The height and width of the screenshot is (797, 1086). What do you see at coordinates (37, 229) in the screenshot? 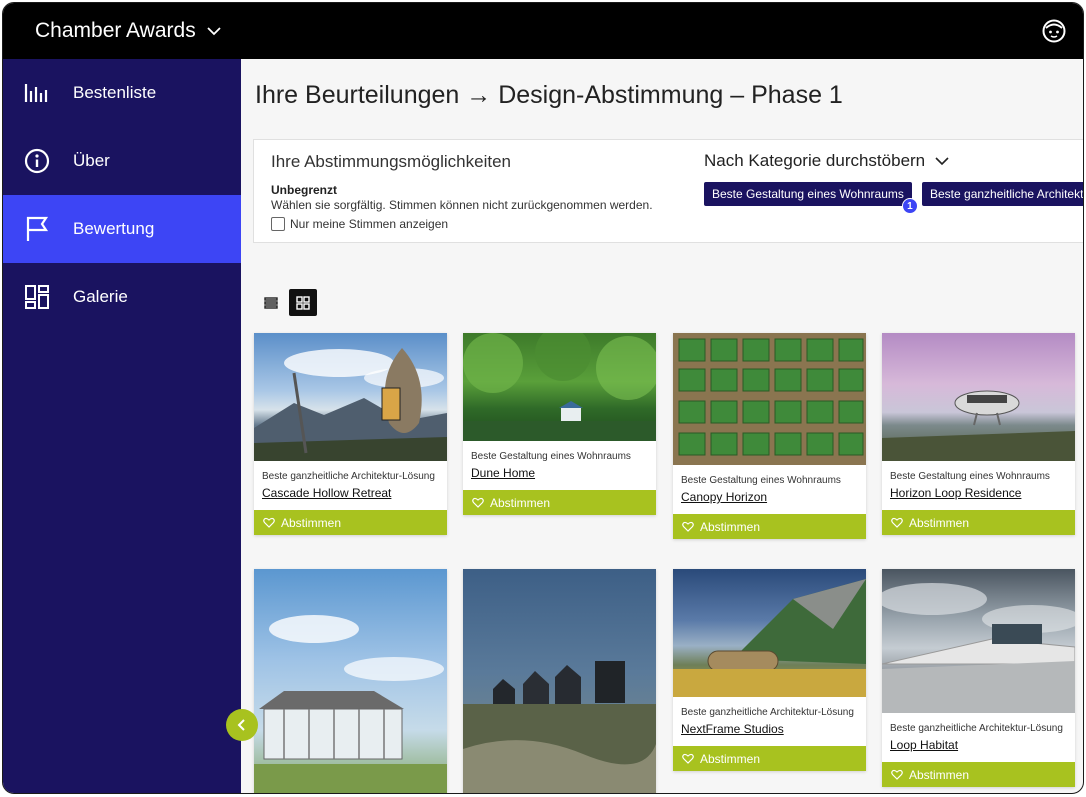
I see `flag-icon` at bounding box center [37, 229].